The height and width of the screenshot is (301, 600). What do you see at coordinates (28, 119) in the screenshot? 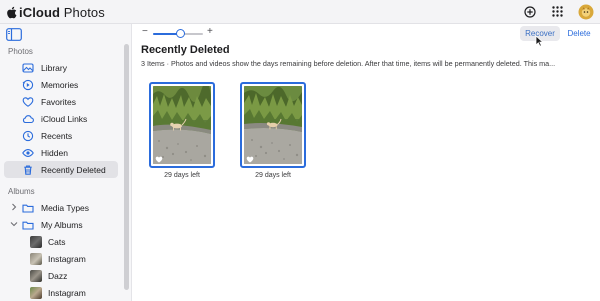
I see `cloud-link-icon` at bounding box center [28, 119].